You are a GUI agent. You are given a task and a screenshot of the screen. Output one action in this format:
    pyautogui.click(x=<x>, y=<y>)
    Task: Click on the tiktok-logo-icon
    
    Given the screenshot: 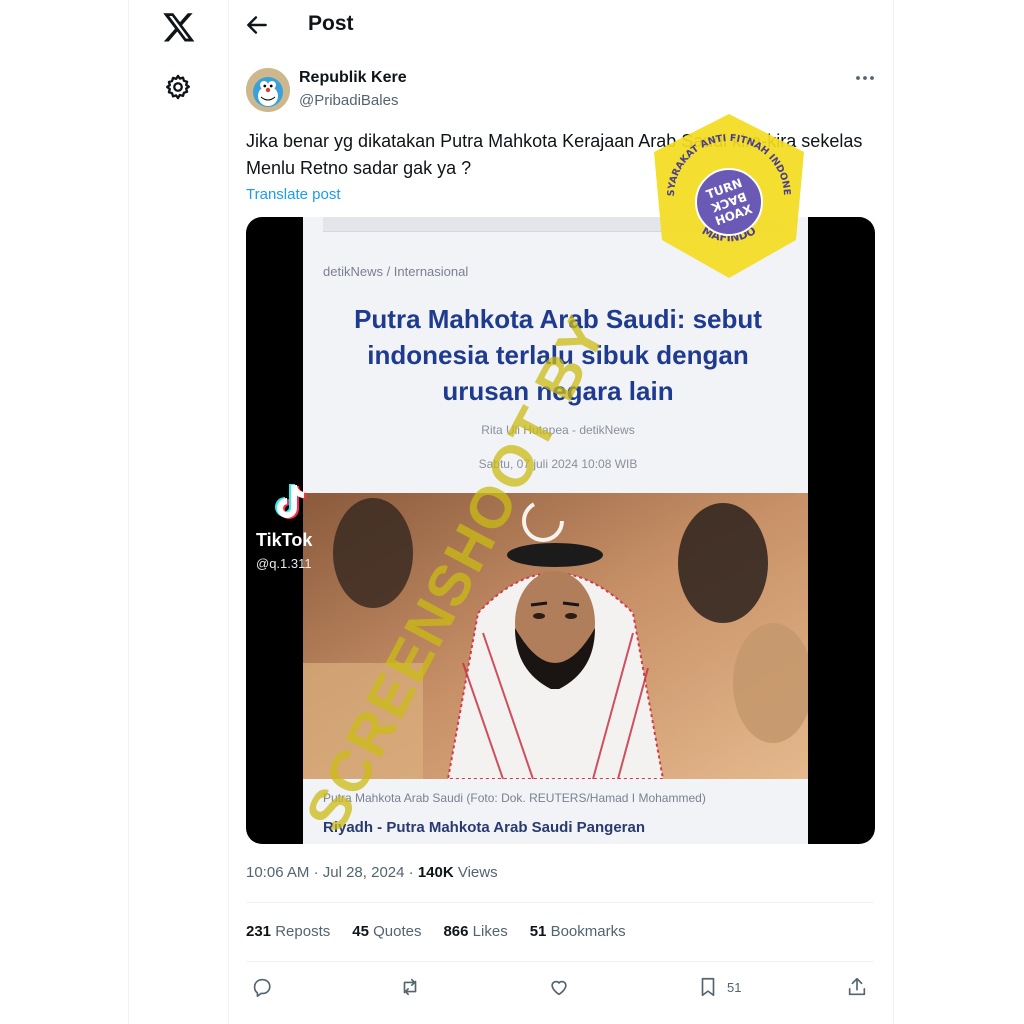 What is the action you would take?
    pyautogui.click(x=290, y=501)
    